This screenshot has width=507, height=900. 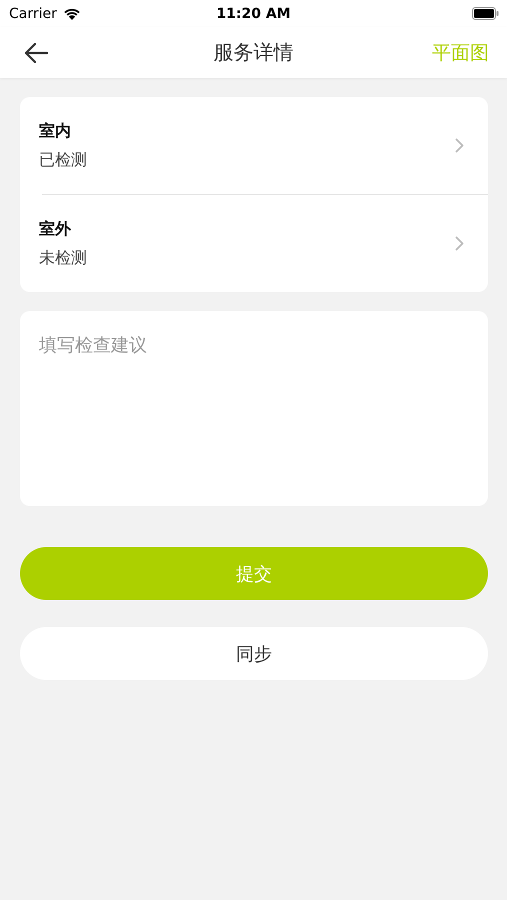 I want to click on area-status: 未检测, so click(x=63, y=258).